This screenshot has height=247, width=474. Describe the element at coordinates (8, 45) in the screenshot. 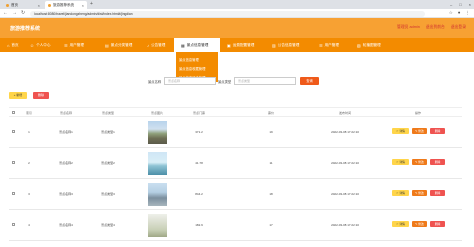

I see `home-icon: ⌂` at that location.